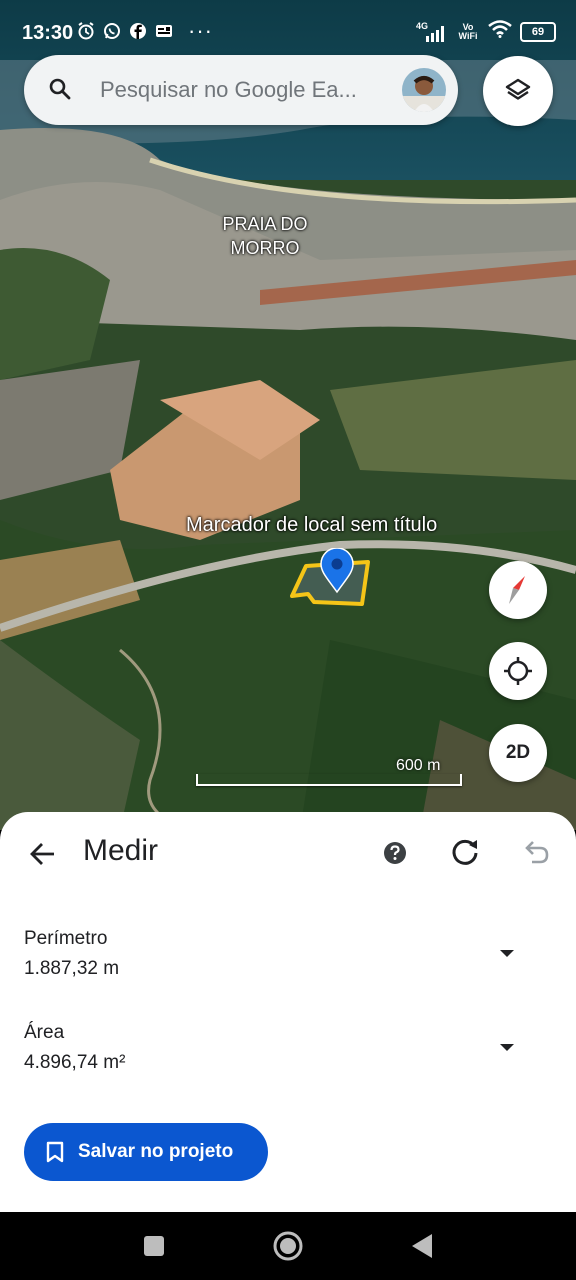 This screenshot has height=1280, width=576. I want to click on square-icon, so click(154, 1246).